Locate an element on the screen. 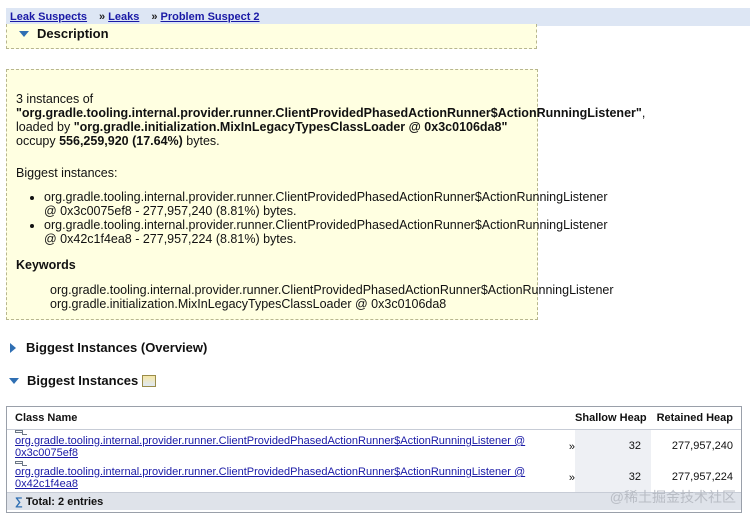 The height and width of the screenshot is (523, 750). description-bytes: bytes. is located at coordinates (203, 141).